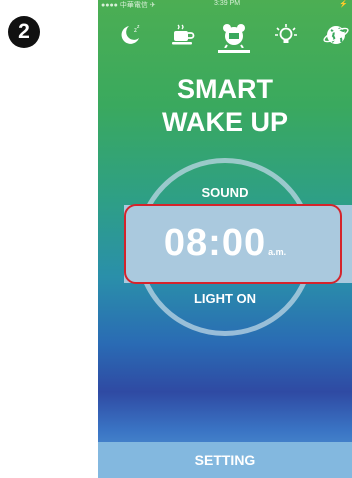 The width and height of the screenshot is (352, 478). I want to click on alarm-clock-icon, so click(234, 36).